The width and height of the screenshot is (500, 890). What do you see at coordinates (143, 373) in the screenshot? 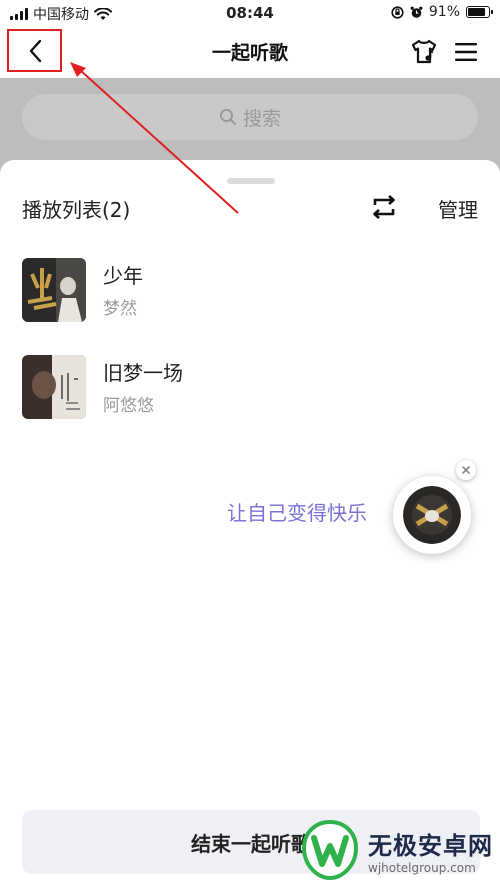
I see `song-title: 旧梦一场` at bounding box center [143, 373].